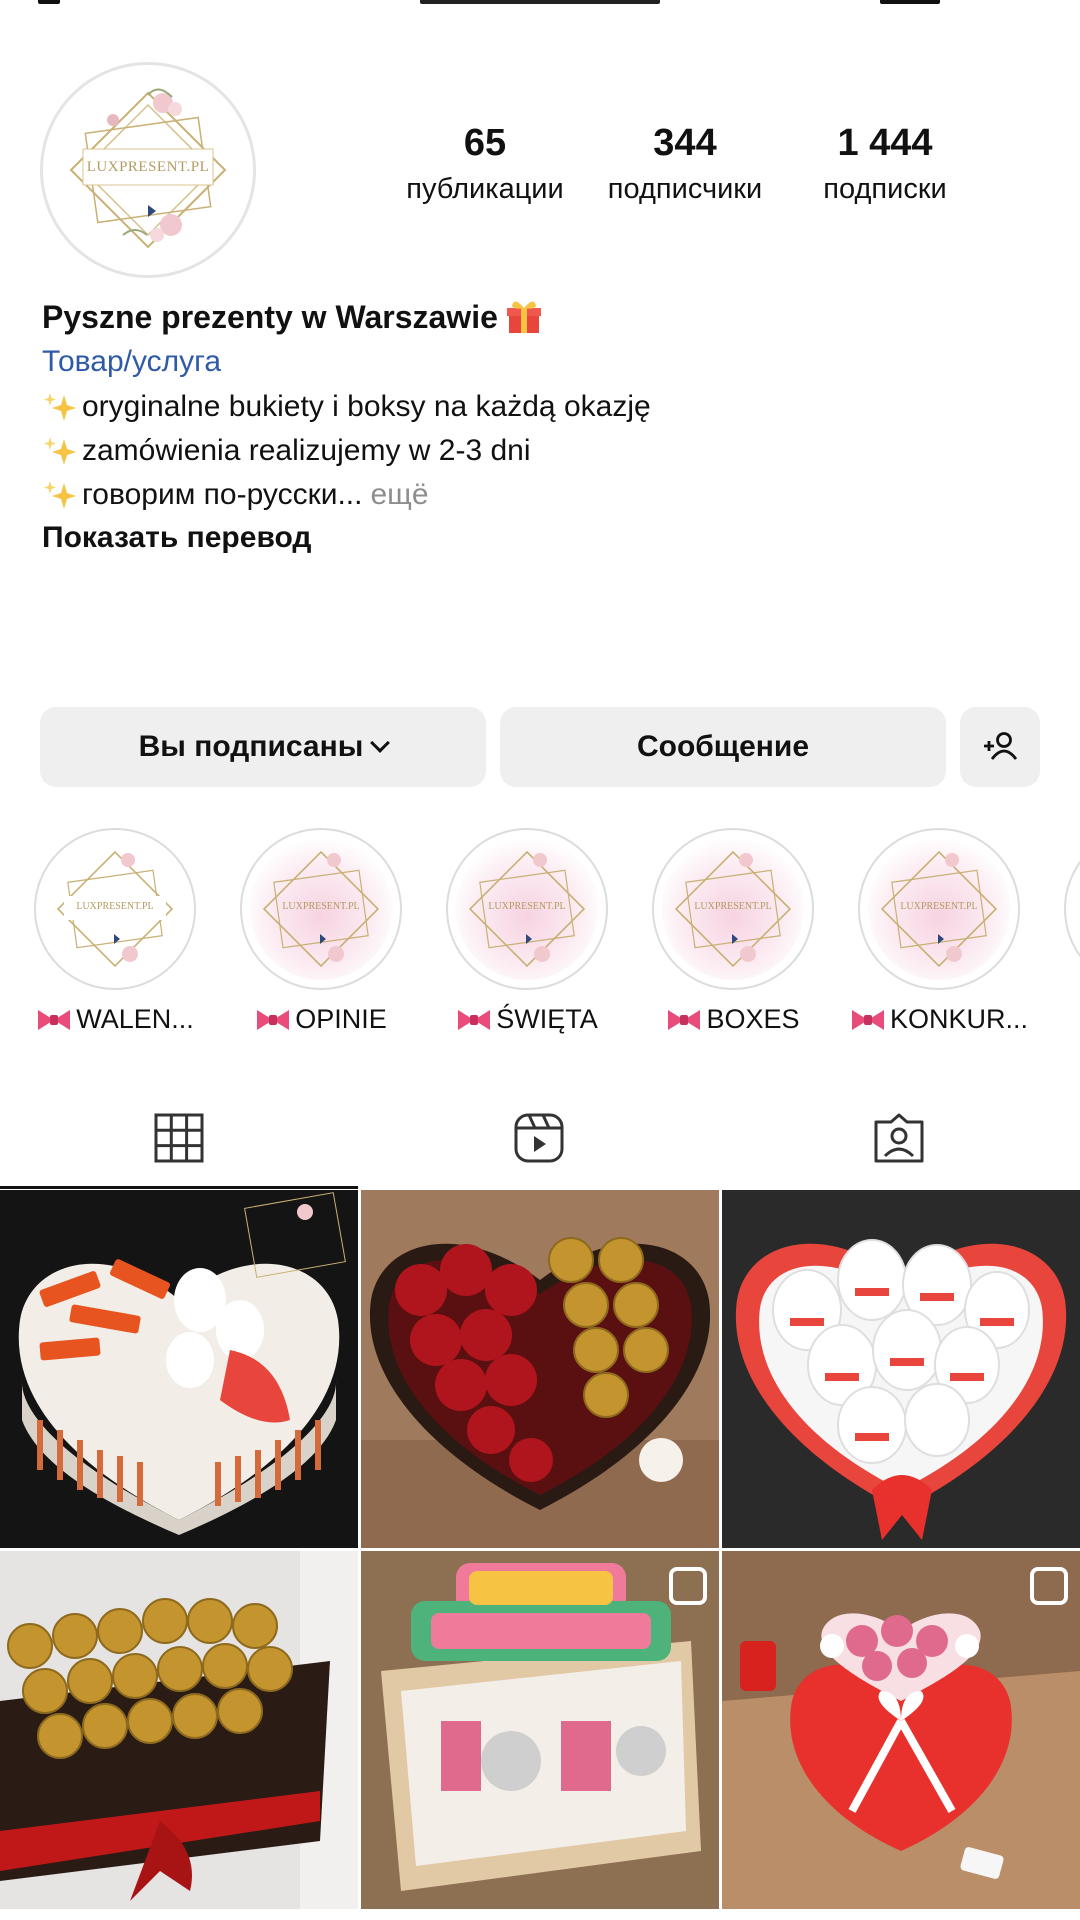 The image size is (1080, 1920). Describe the element at coordinates (251, 746) in the screenshot. I see `following-button-label: Вы подписаны` at that location.